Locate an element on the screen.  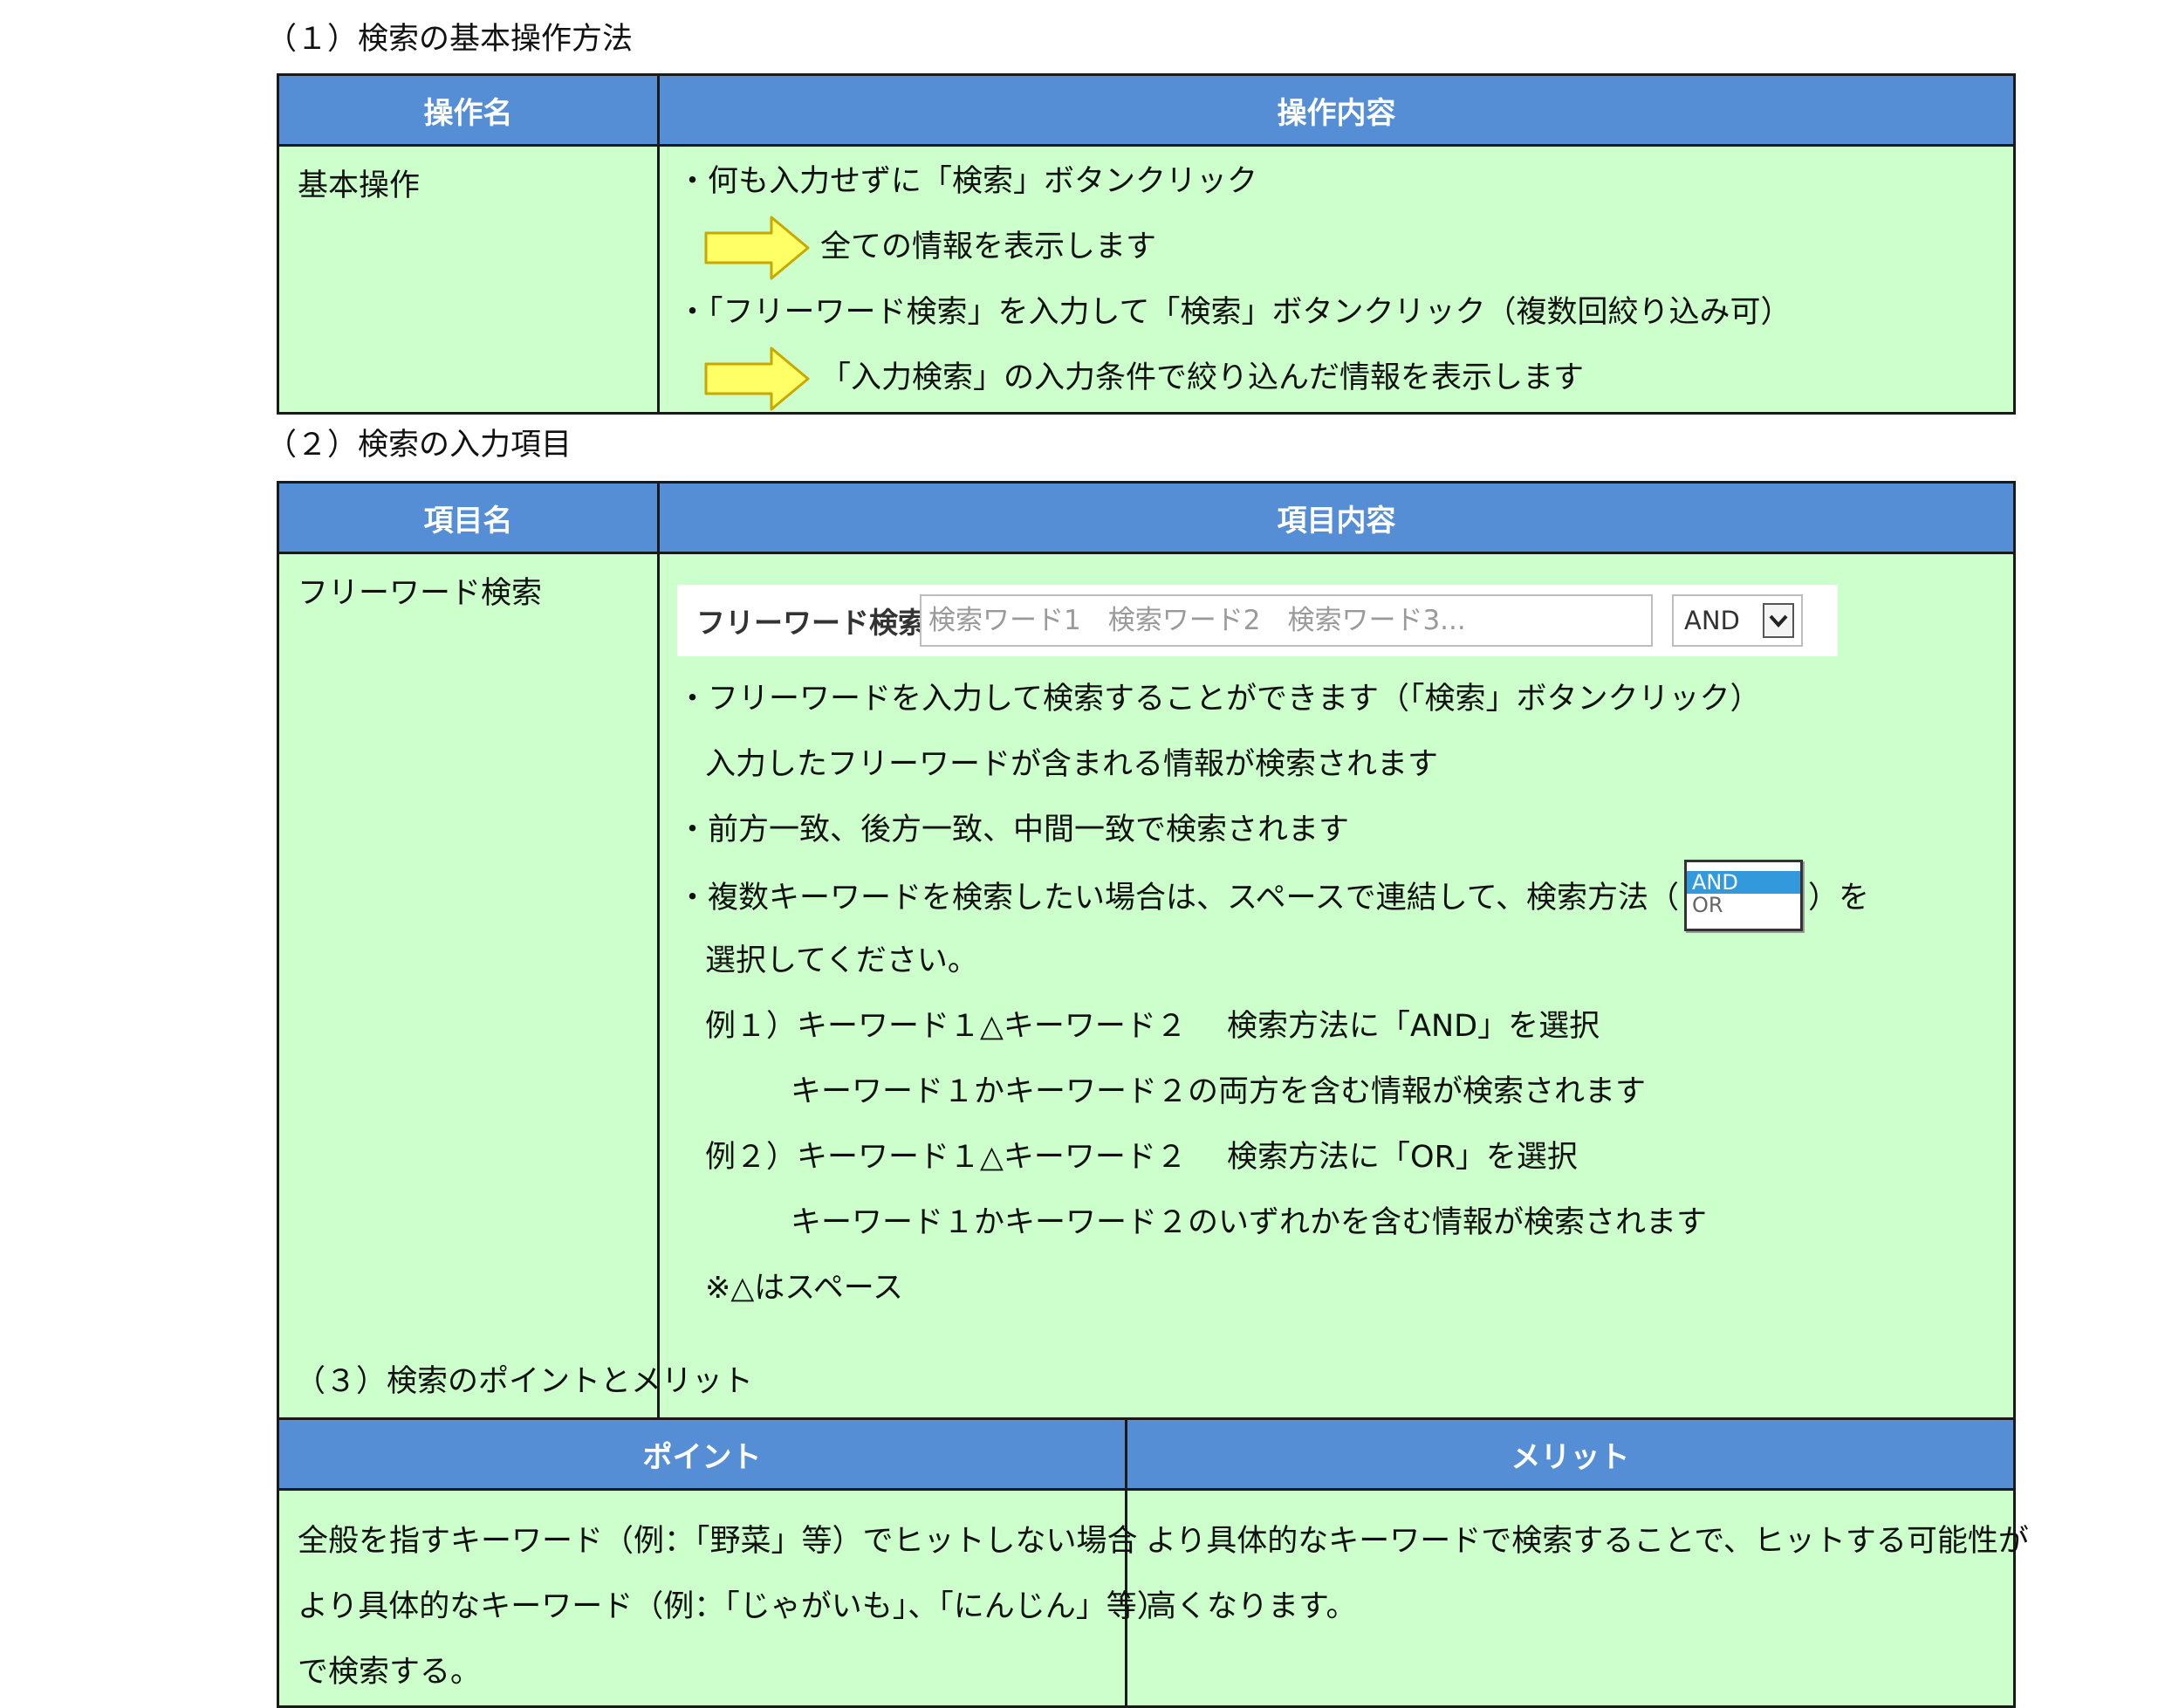
header-item-name: 項目名 is located at coordinates (468, 517).